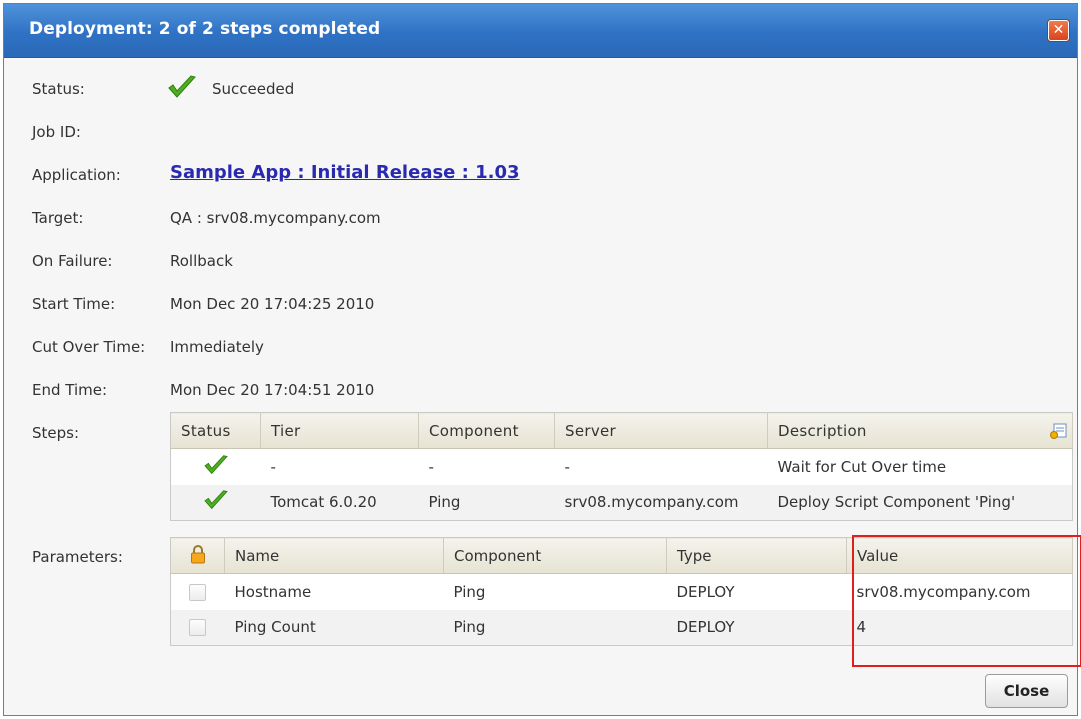  Describe the element at coordinates (756, 555) in the screenshot. I see `parameters-col-type: Type` at that location.